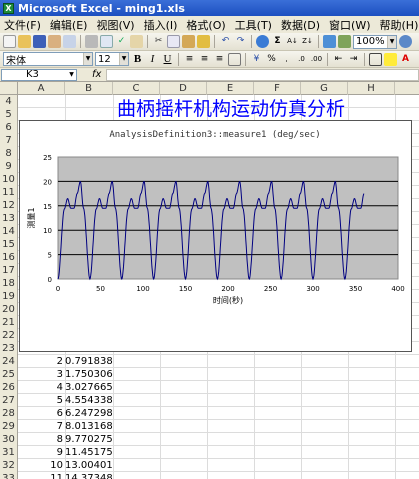 The height and width of the screenshot is (479, 419). Describe the element at coordinates (39, 75) in the screenshot. I see `name-box: K3 ▼` at that location.